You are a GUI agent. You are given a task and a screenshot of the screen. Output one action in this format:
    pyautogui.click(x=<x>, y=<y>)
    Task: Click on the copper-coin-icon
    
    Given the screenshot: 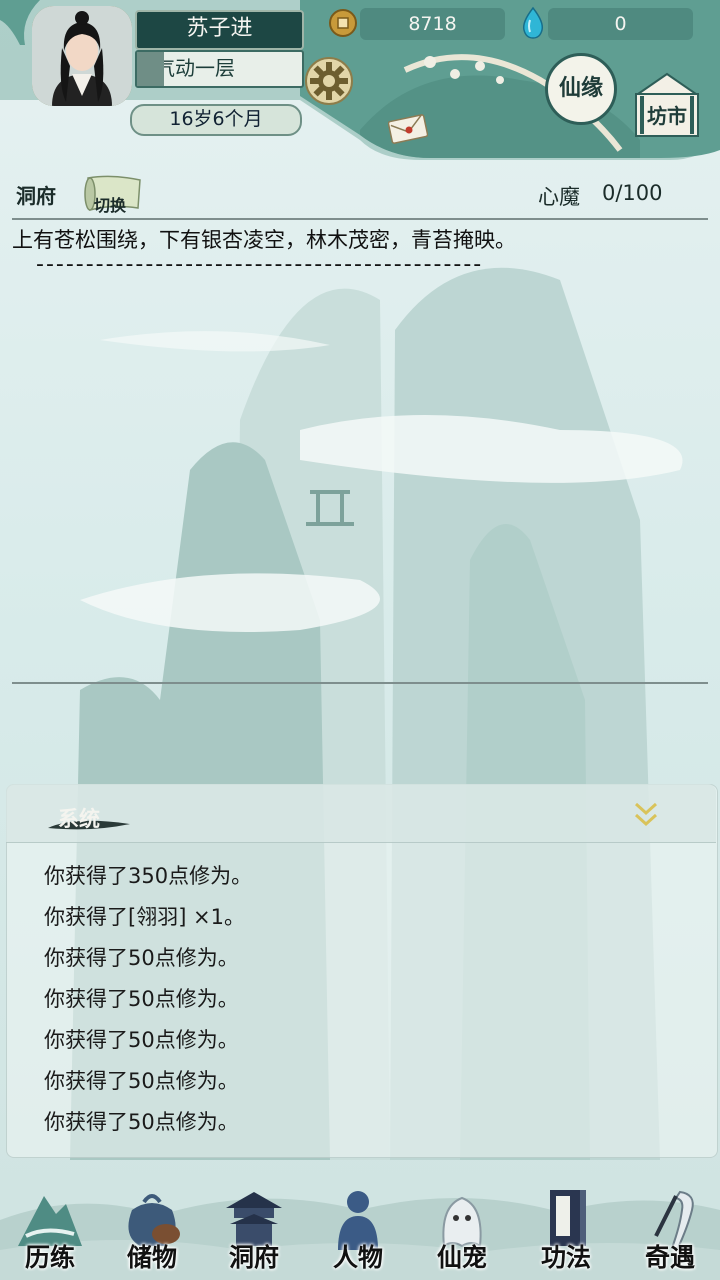 What is the action you would take?
    pyautogui.click(x=343, y=23)
    